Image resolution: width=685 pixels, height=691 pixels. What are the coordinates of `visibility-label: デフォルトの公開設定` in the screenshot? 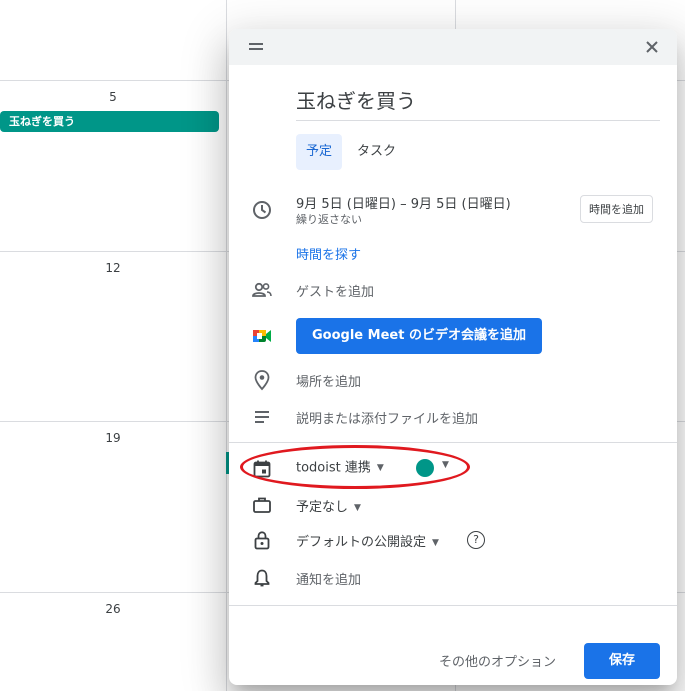 It's located at (361, 542).